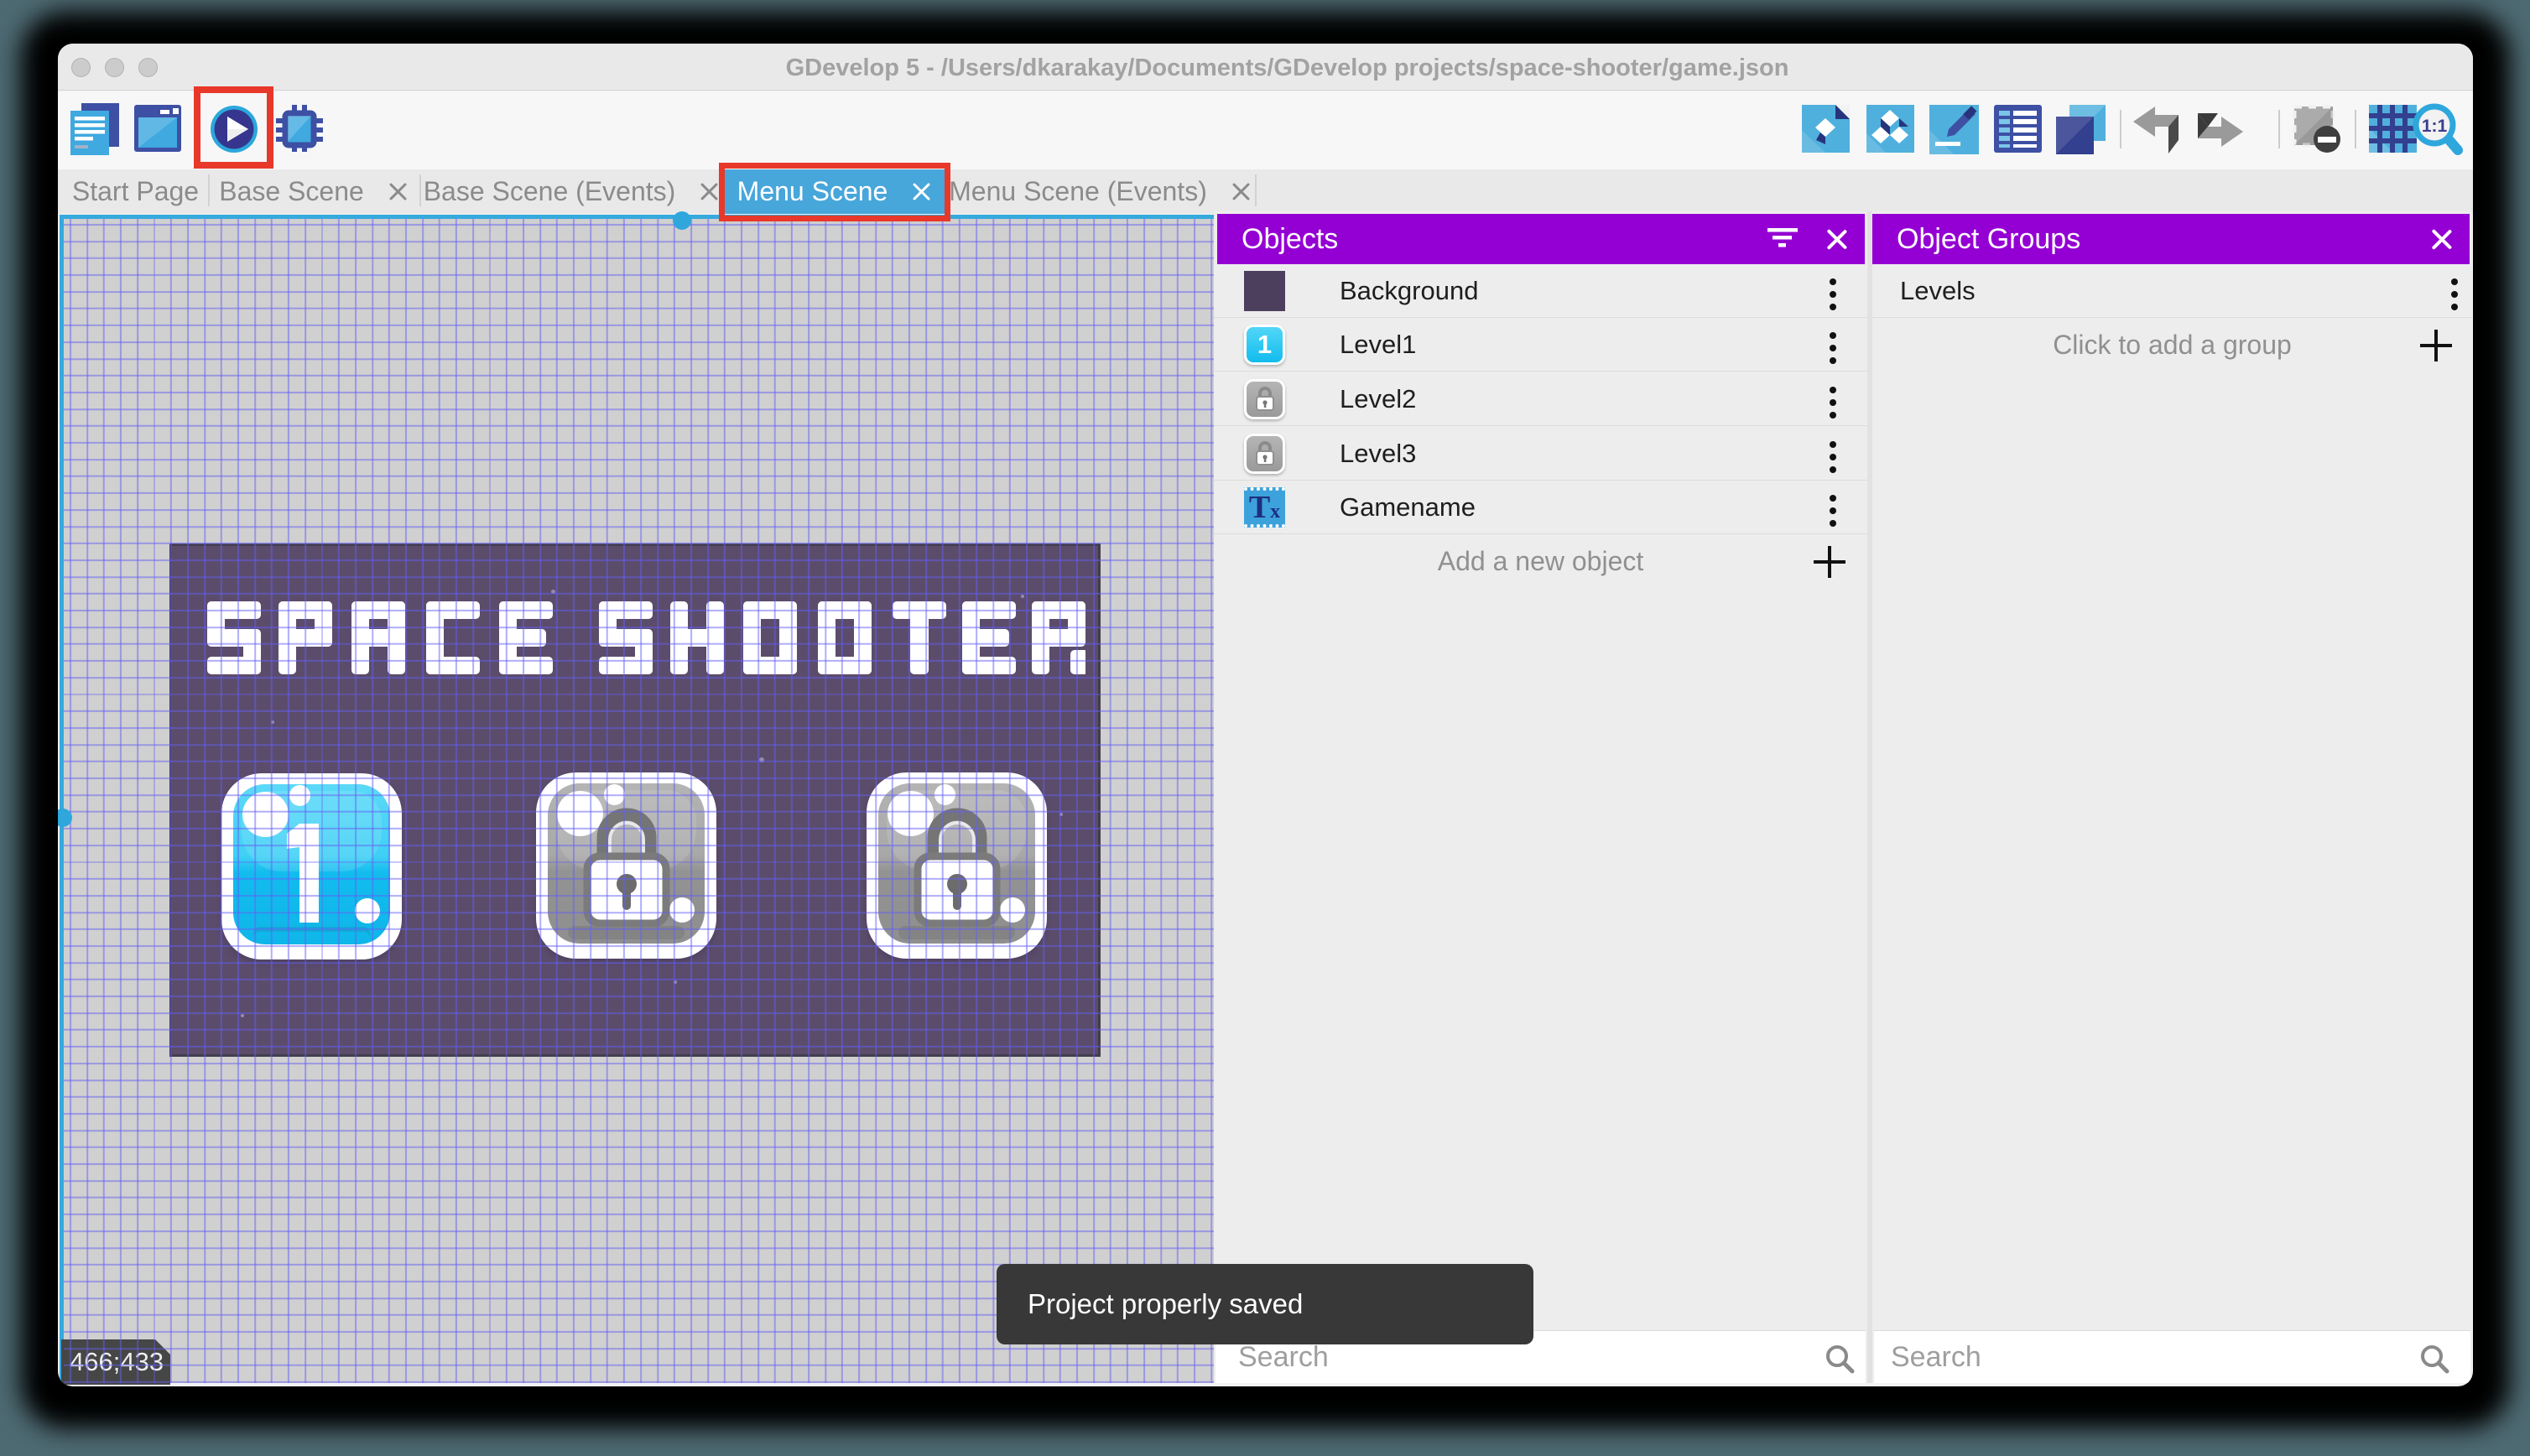 The width and height of the screenshot is (2530, 1456). I want to click on svg-text: 1:1, so click(2435, 126).